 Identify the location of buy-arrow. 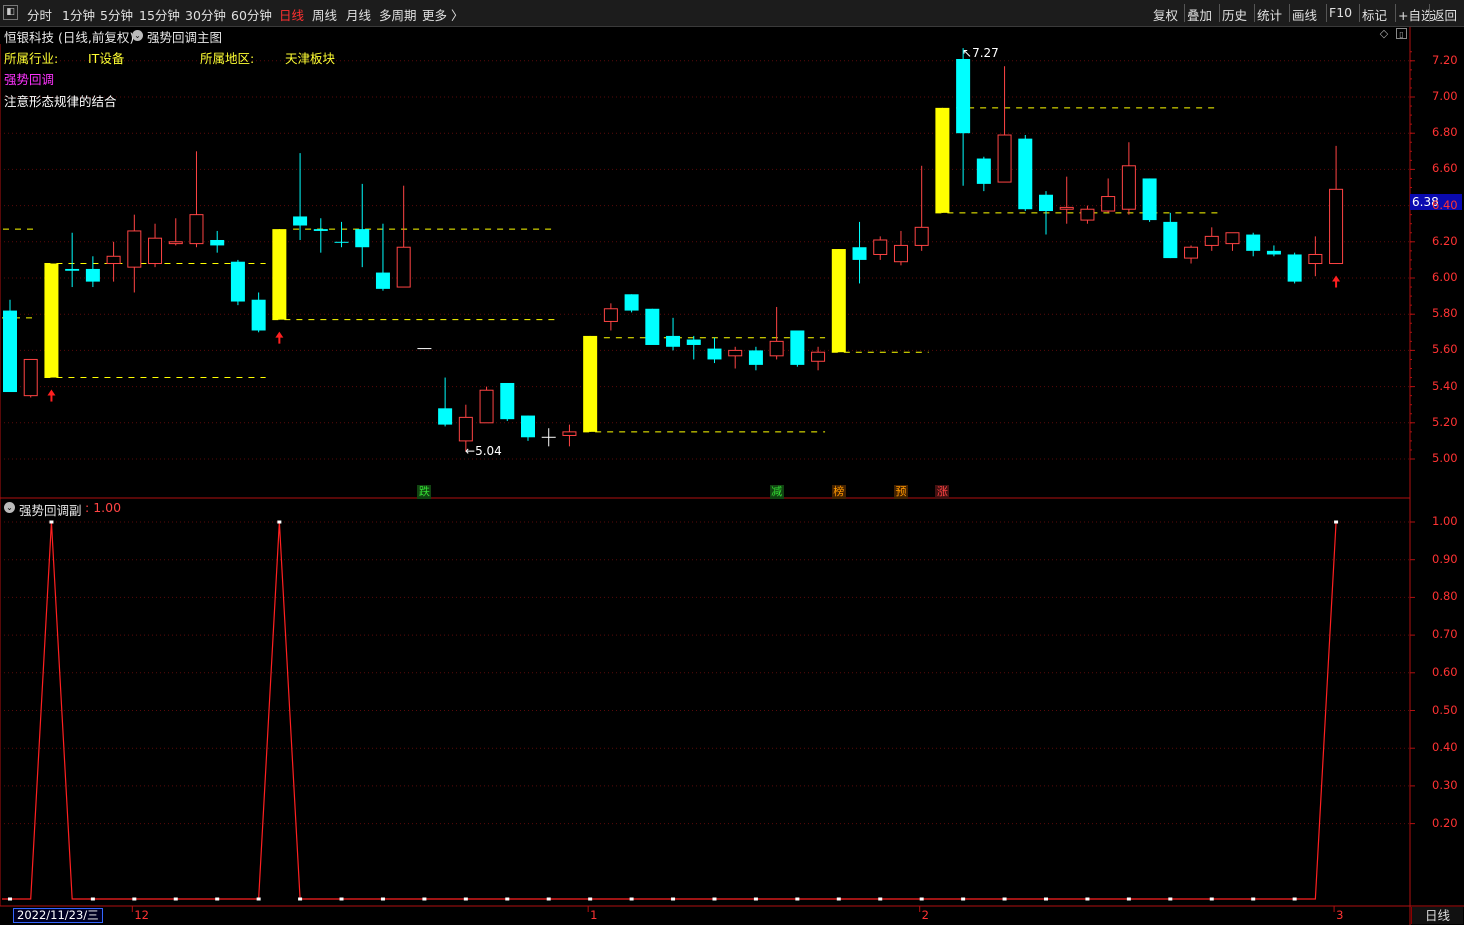
(279, 334).